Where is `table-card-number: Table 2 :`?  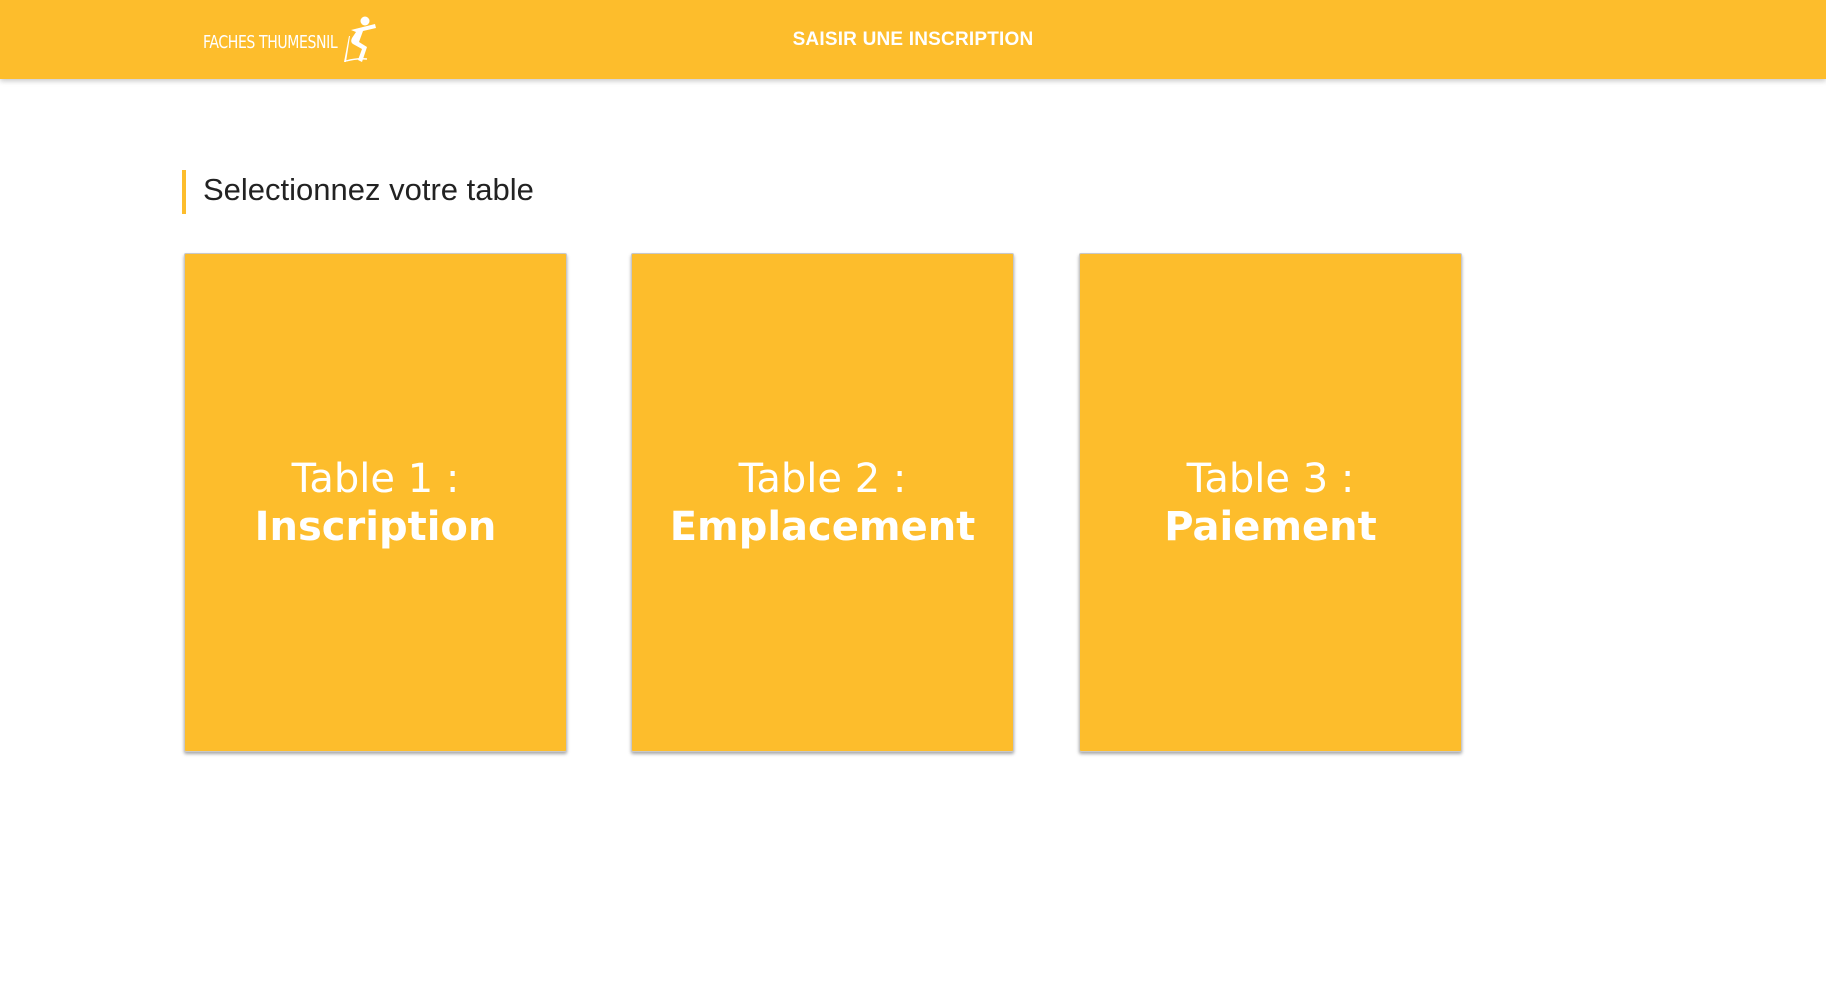 table-card-number: Table 2 : is located at coordinates (822, 478).